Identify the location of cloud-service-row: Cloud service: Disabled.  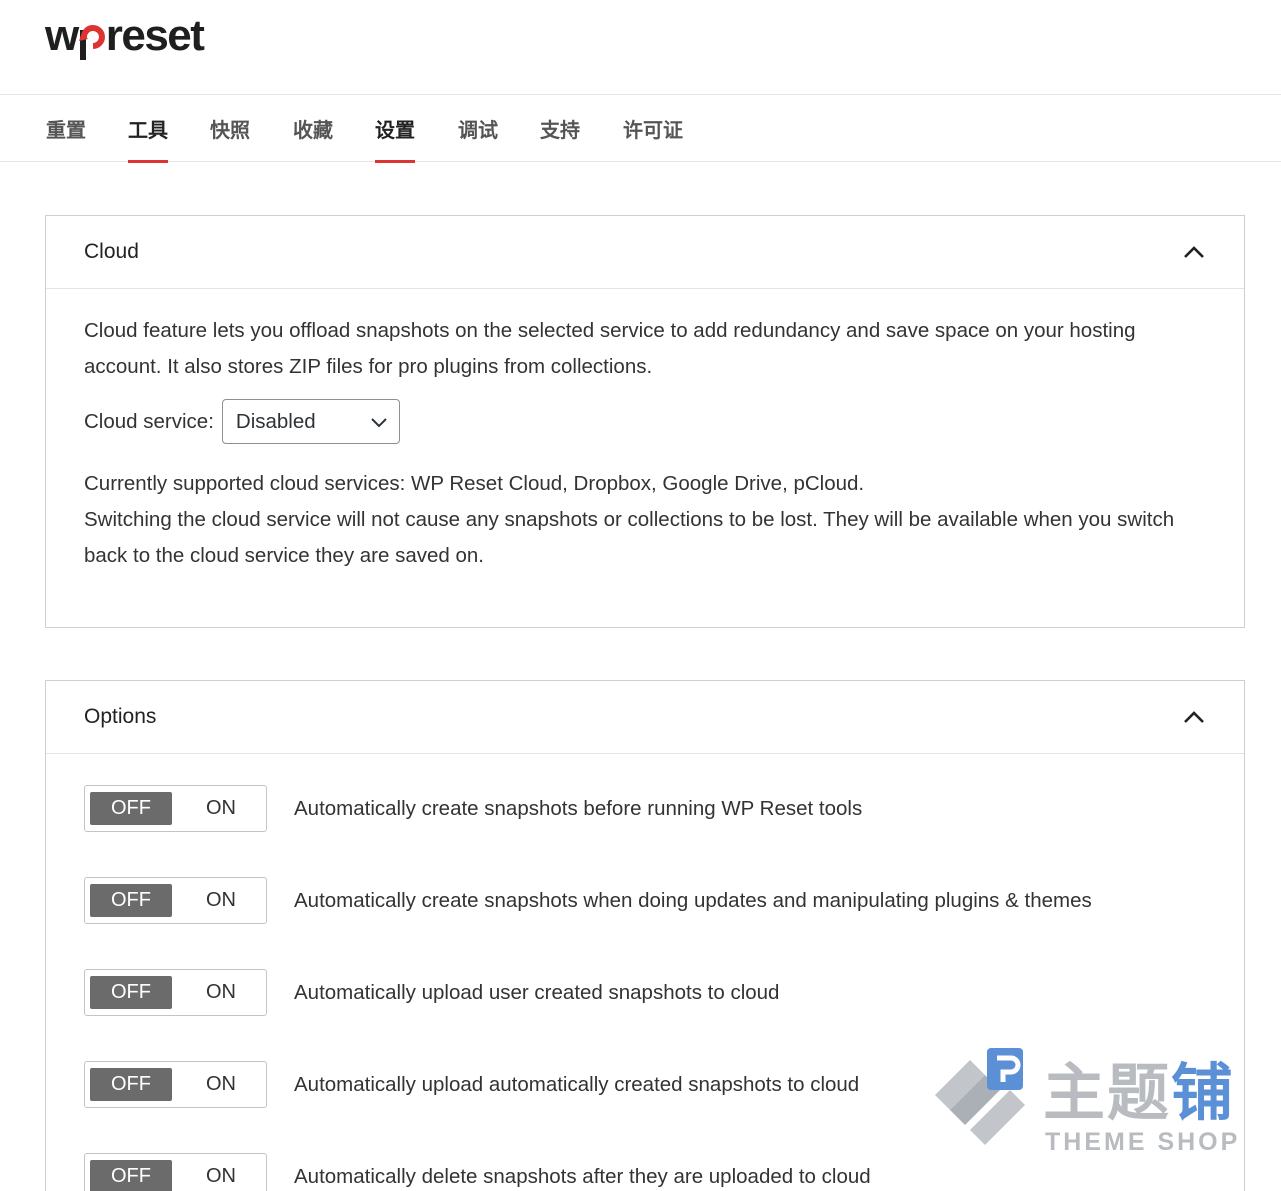
(645, 421).